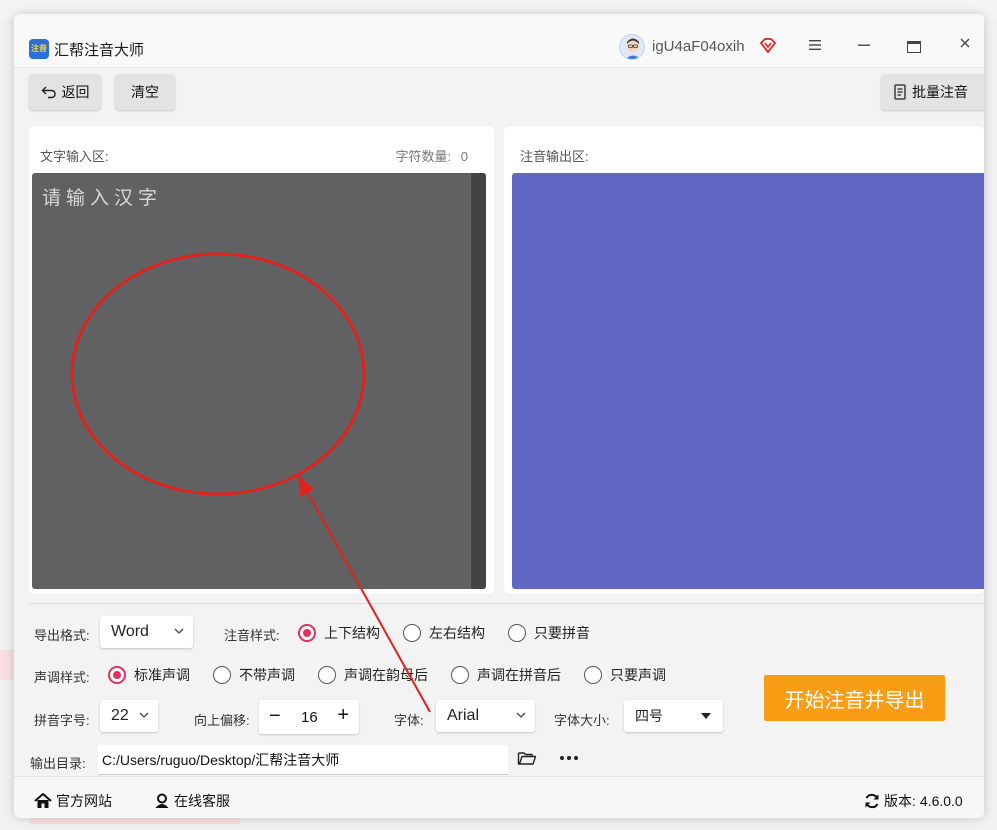  I want to click on font-size-value: 四号, so click(649, 716).